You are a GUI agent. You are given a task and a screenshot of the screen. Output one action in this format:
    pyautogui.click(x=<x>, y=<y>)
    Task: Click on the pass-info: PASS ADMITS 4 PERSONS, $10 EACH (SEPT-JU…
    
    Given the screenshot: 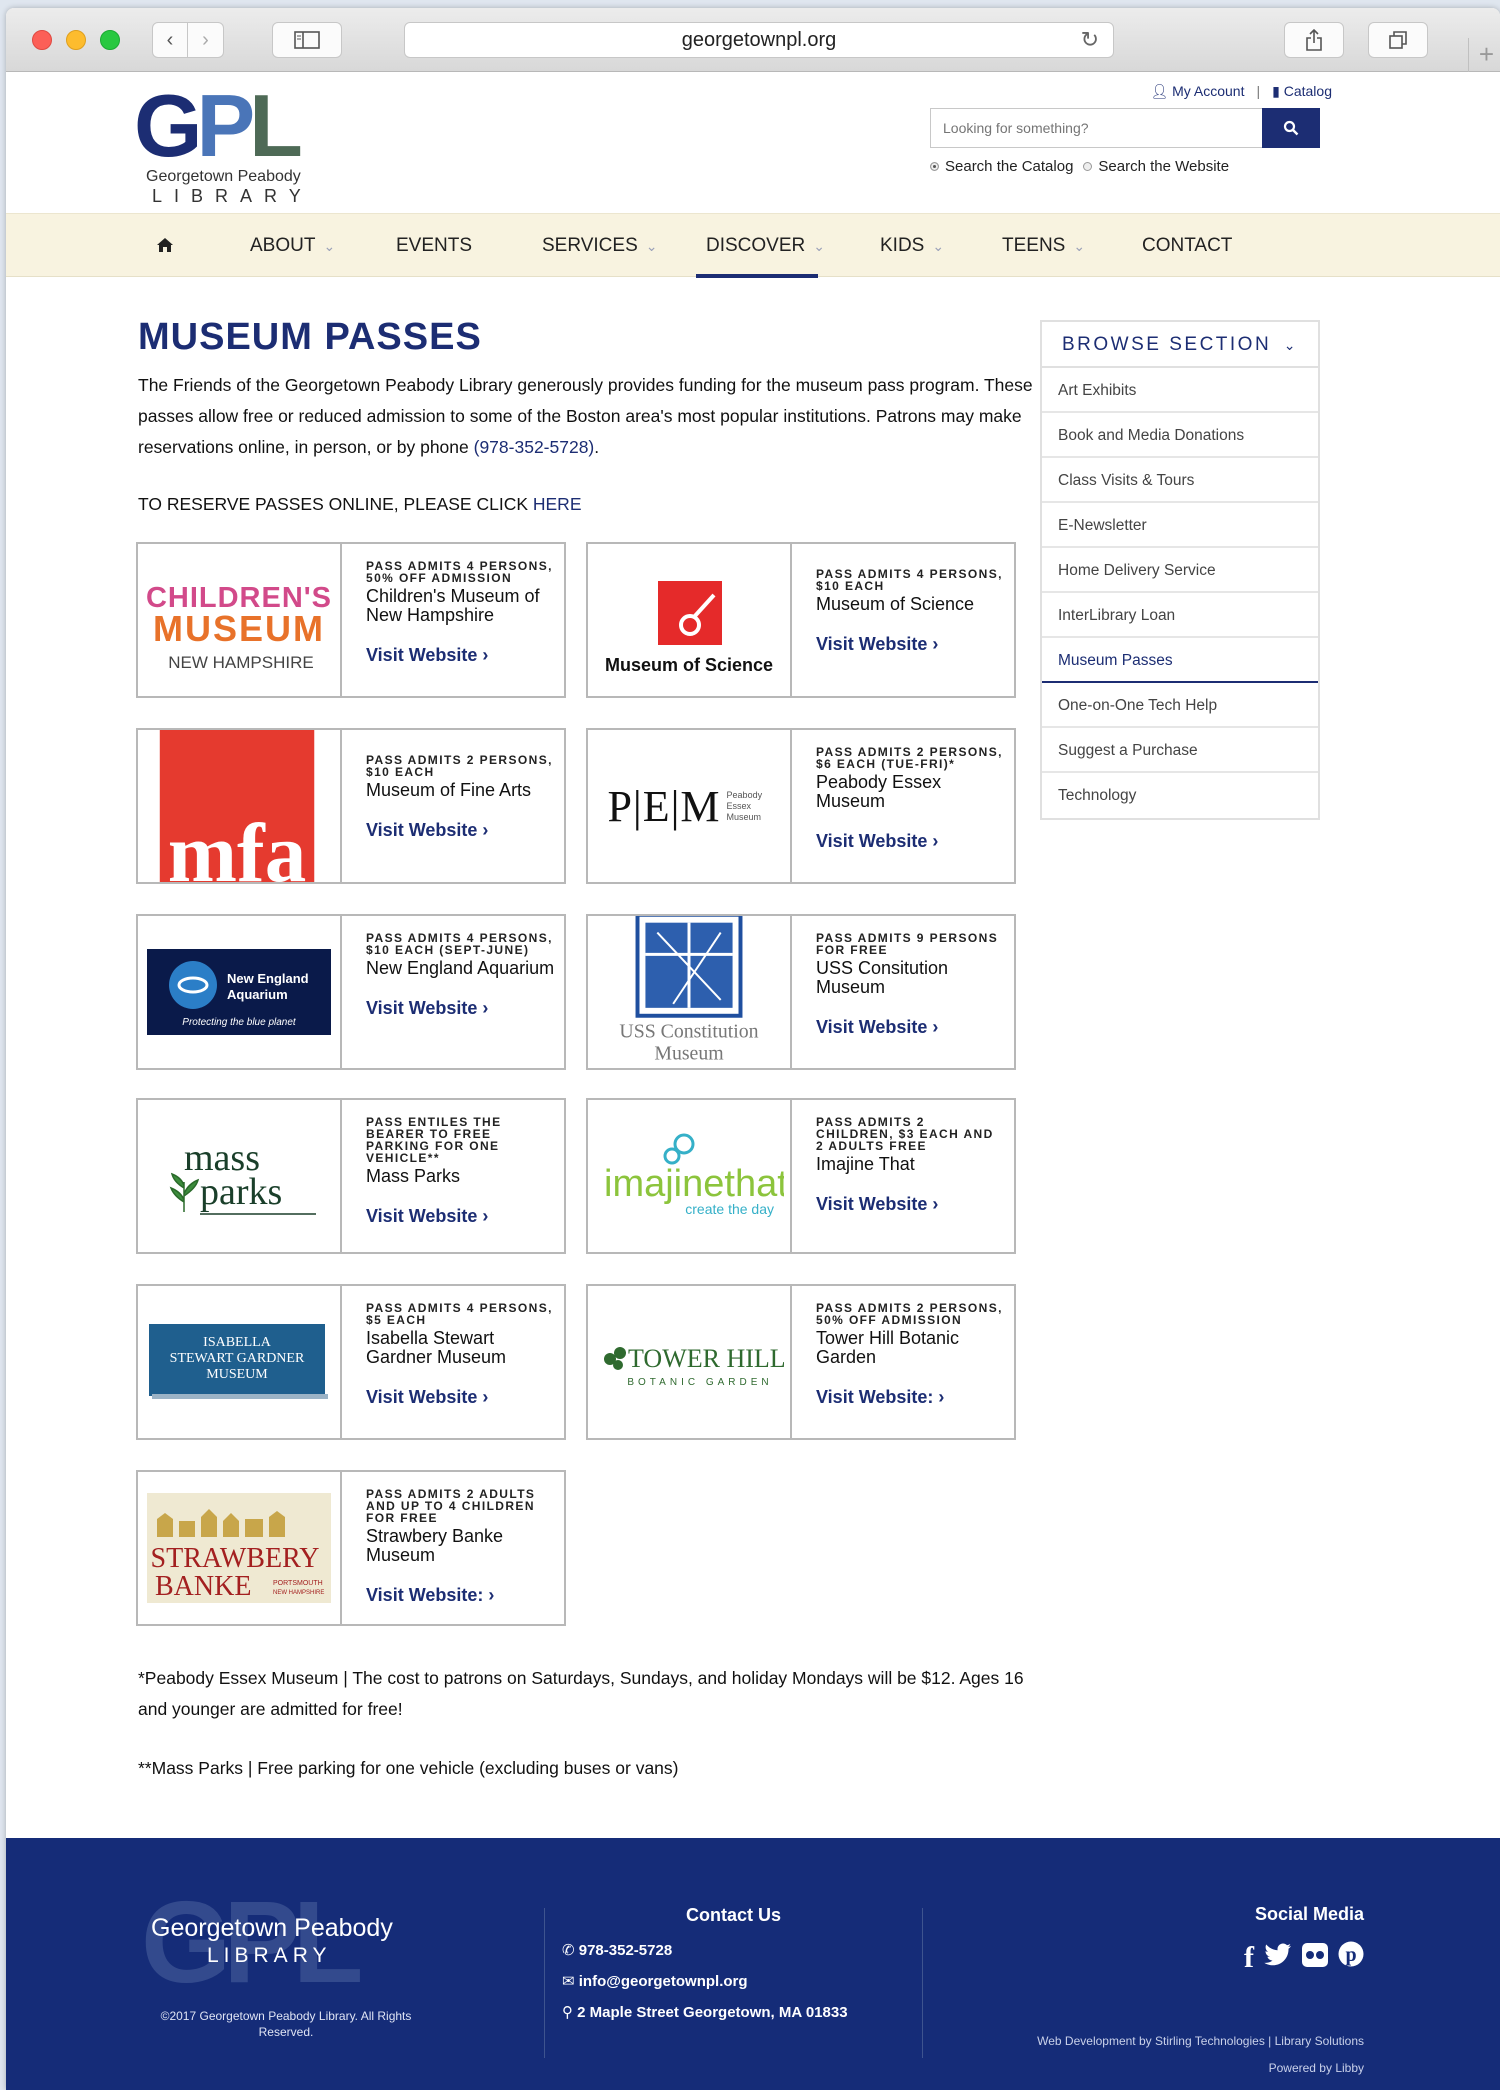 What is the action you would take?
    pyautogui.click(x=453, y=992)
    